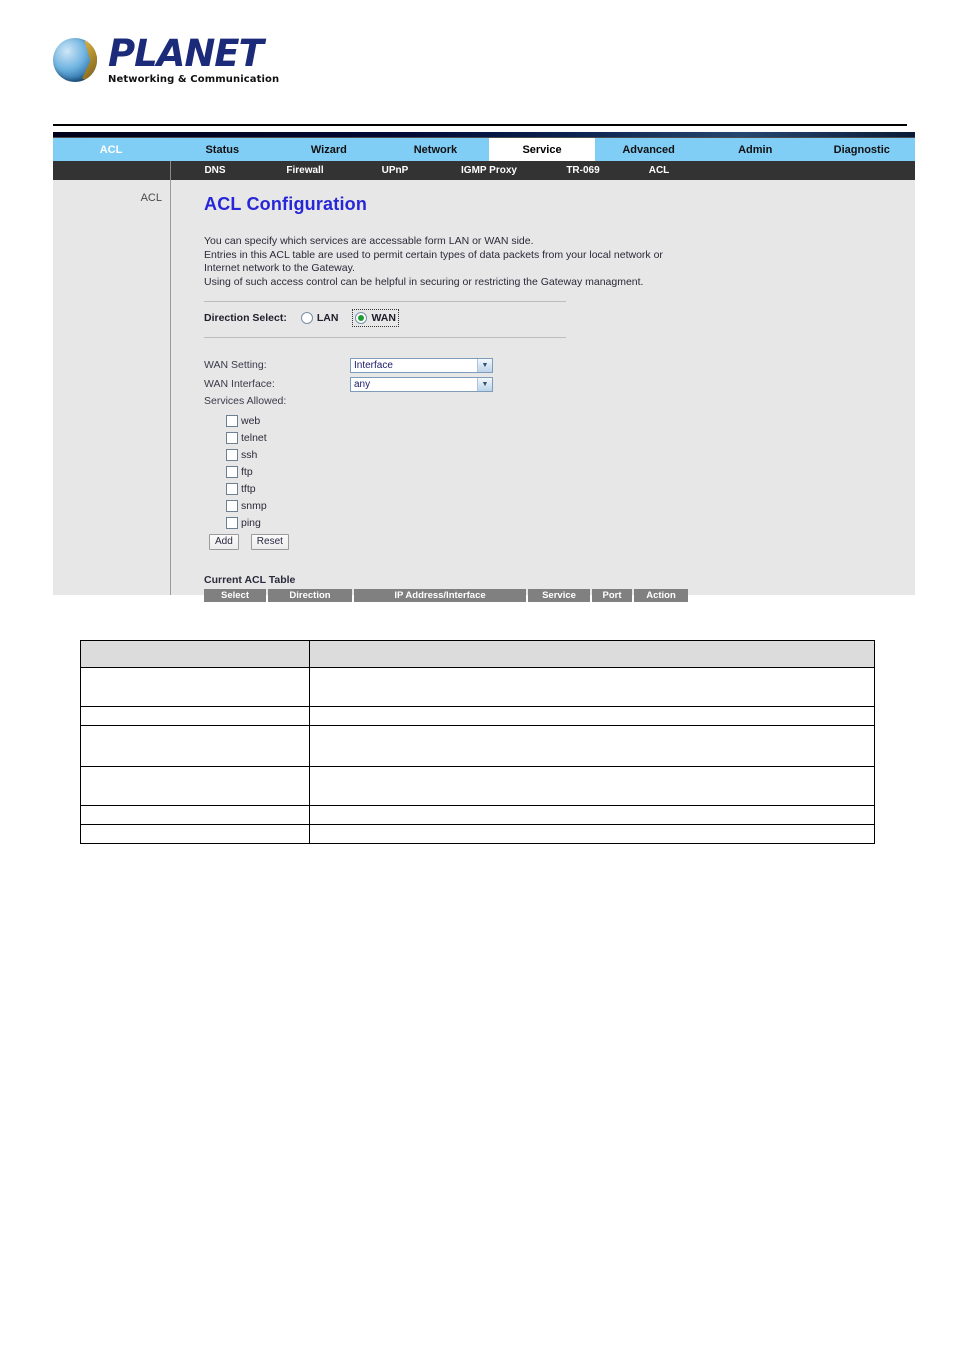  What do you see at coordinates (310, 595) in the screenshot?
I see `acl-col-direction: Direction` at bounding box center [310, 595].